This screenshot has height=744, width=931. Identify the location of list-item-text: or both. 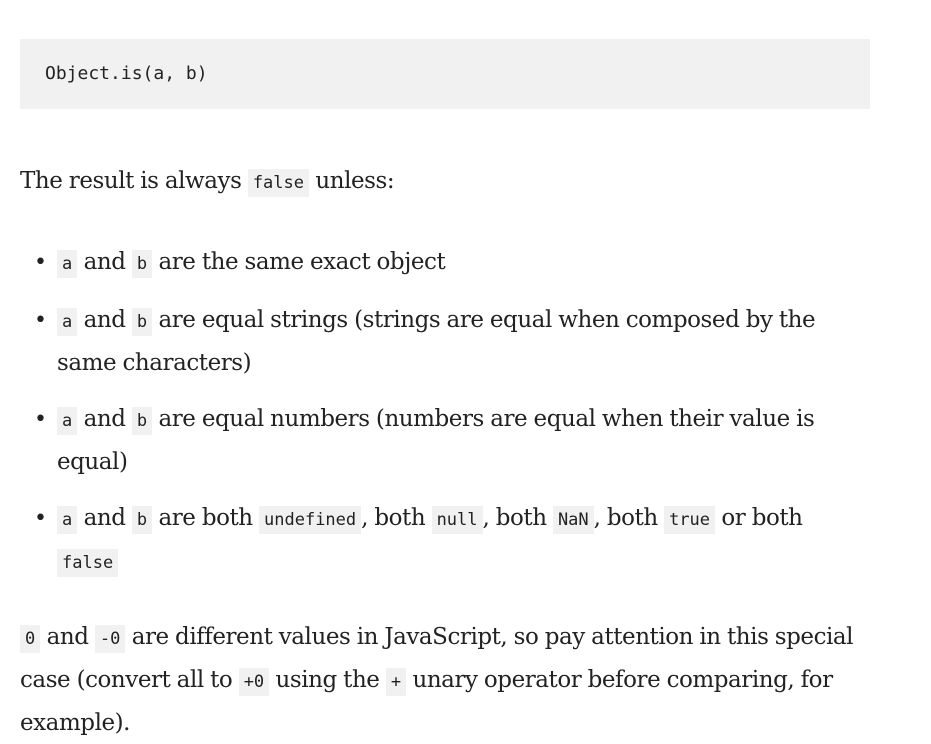
(759, 518).